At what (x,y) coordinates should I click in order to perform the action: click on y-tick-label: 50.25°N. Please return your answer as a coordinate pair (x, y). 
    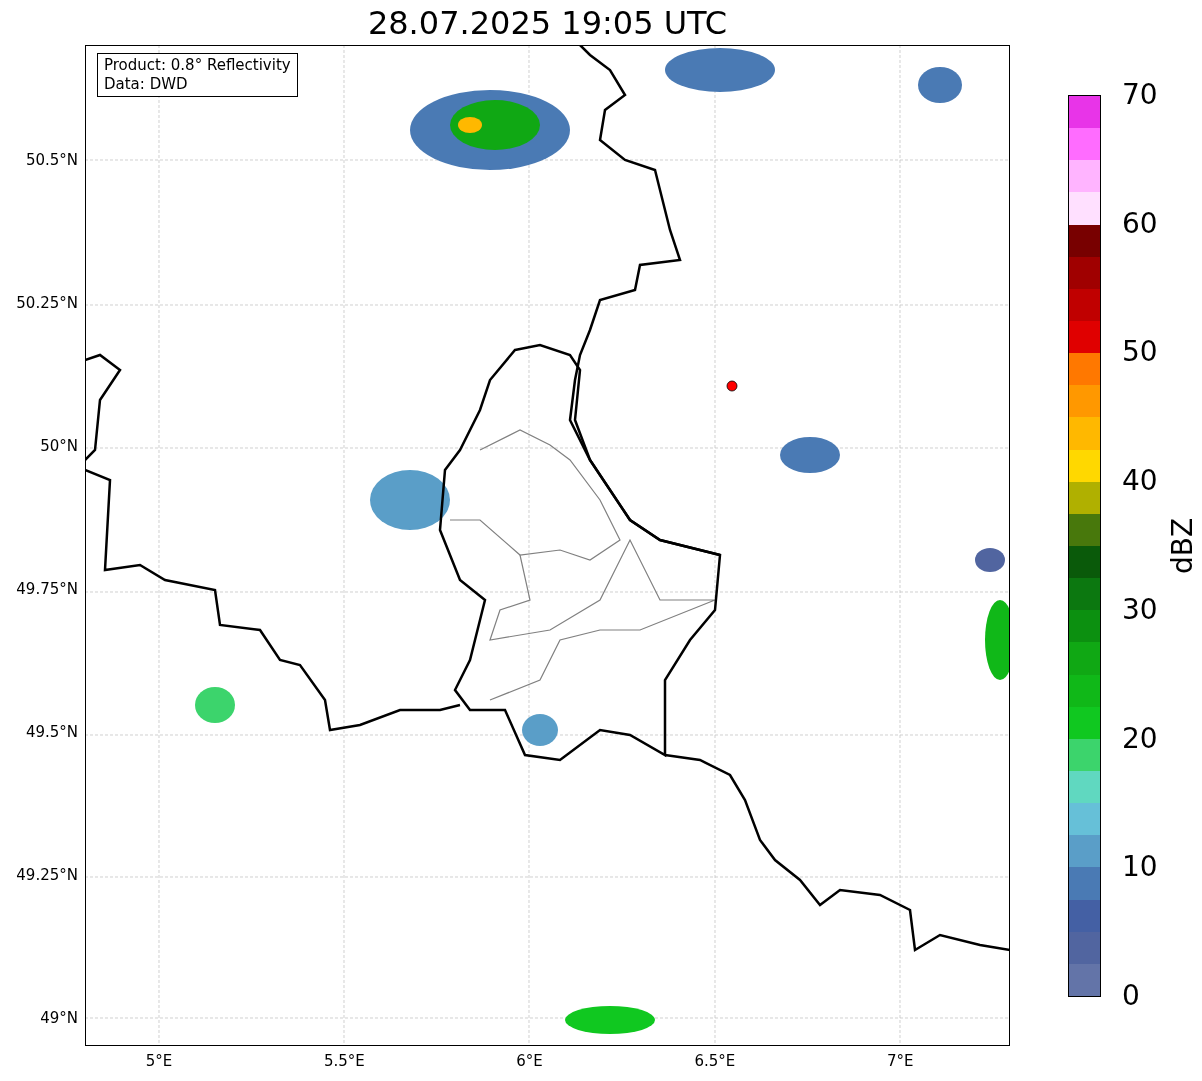
    Looking at the image, I should click on (47, 303).